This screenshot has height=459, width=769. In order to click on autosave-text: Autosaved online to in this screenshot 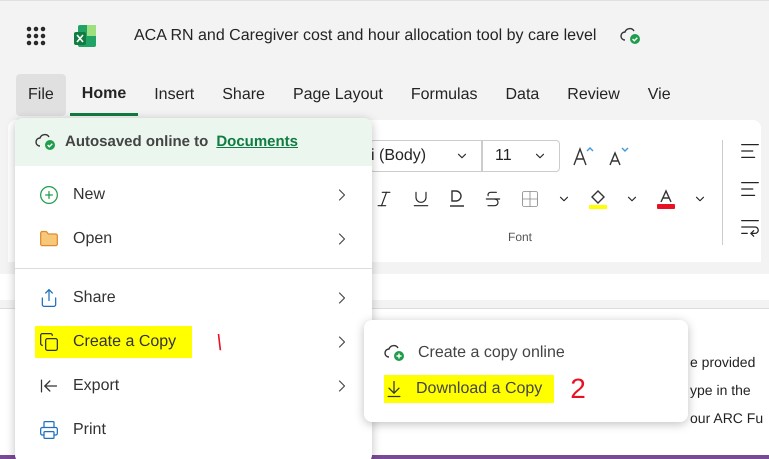, I will do `click(136, 142)`.